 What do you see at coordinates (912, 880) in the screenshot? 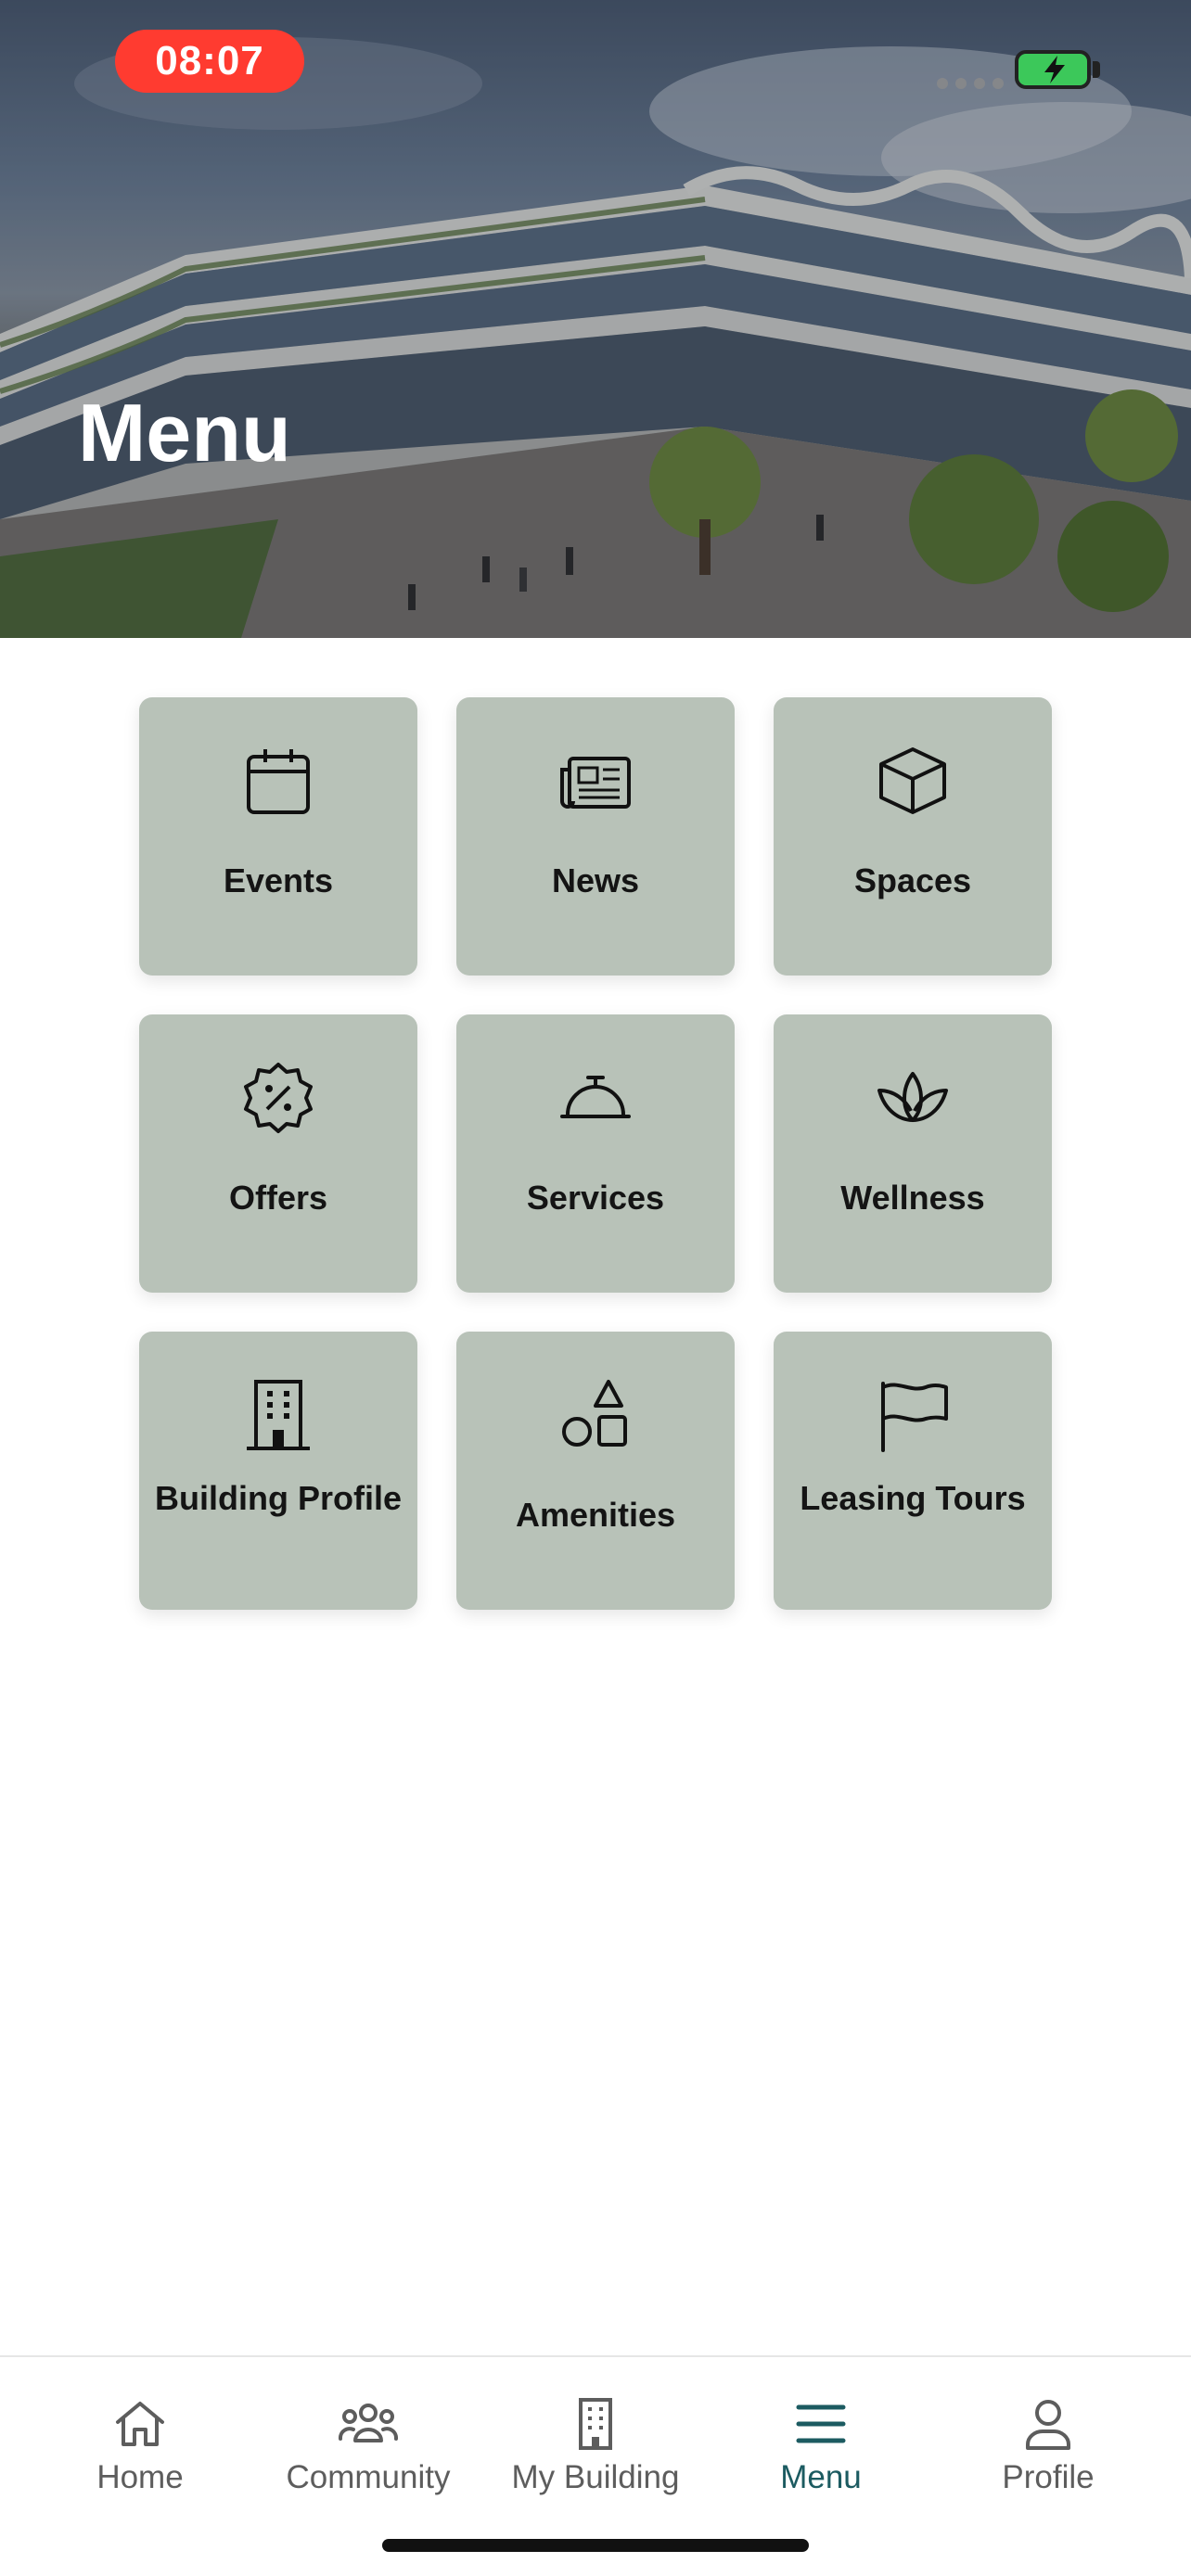
I see `tile-label: Spaces` at bounding box center [912, 880].